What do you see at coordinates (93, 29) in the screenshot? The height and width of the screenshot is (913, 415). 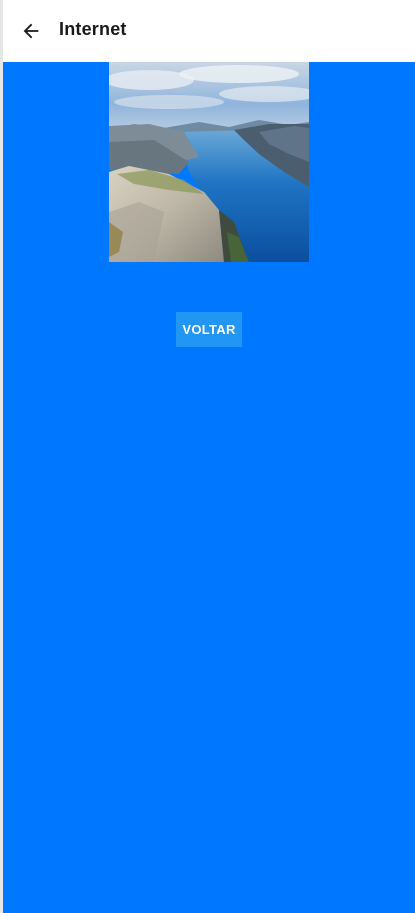 I see `page-title: Internet` at bounding box center [93, 29].